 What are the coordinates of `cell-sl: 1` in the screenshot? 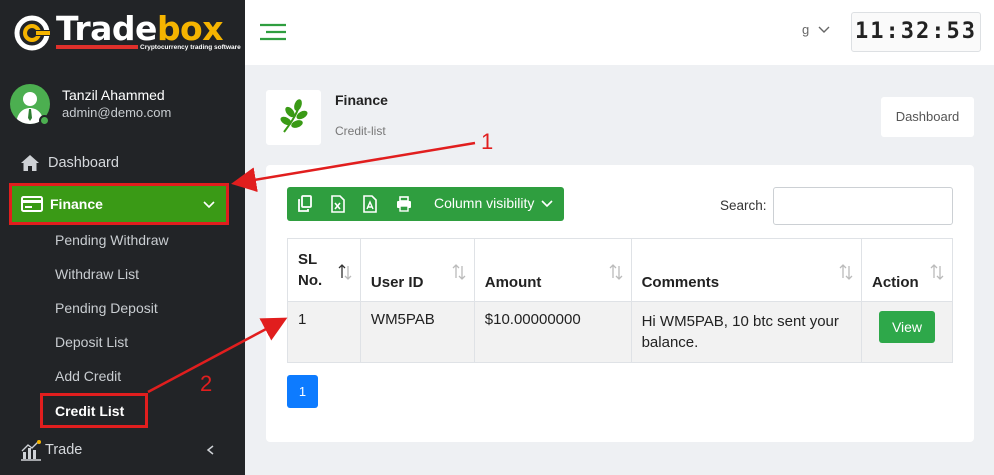 It's located at (324, 332).